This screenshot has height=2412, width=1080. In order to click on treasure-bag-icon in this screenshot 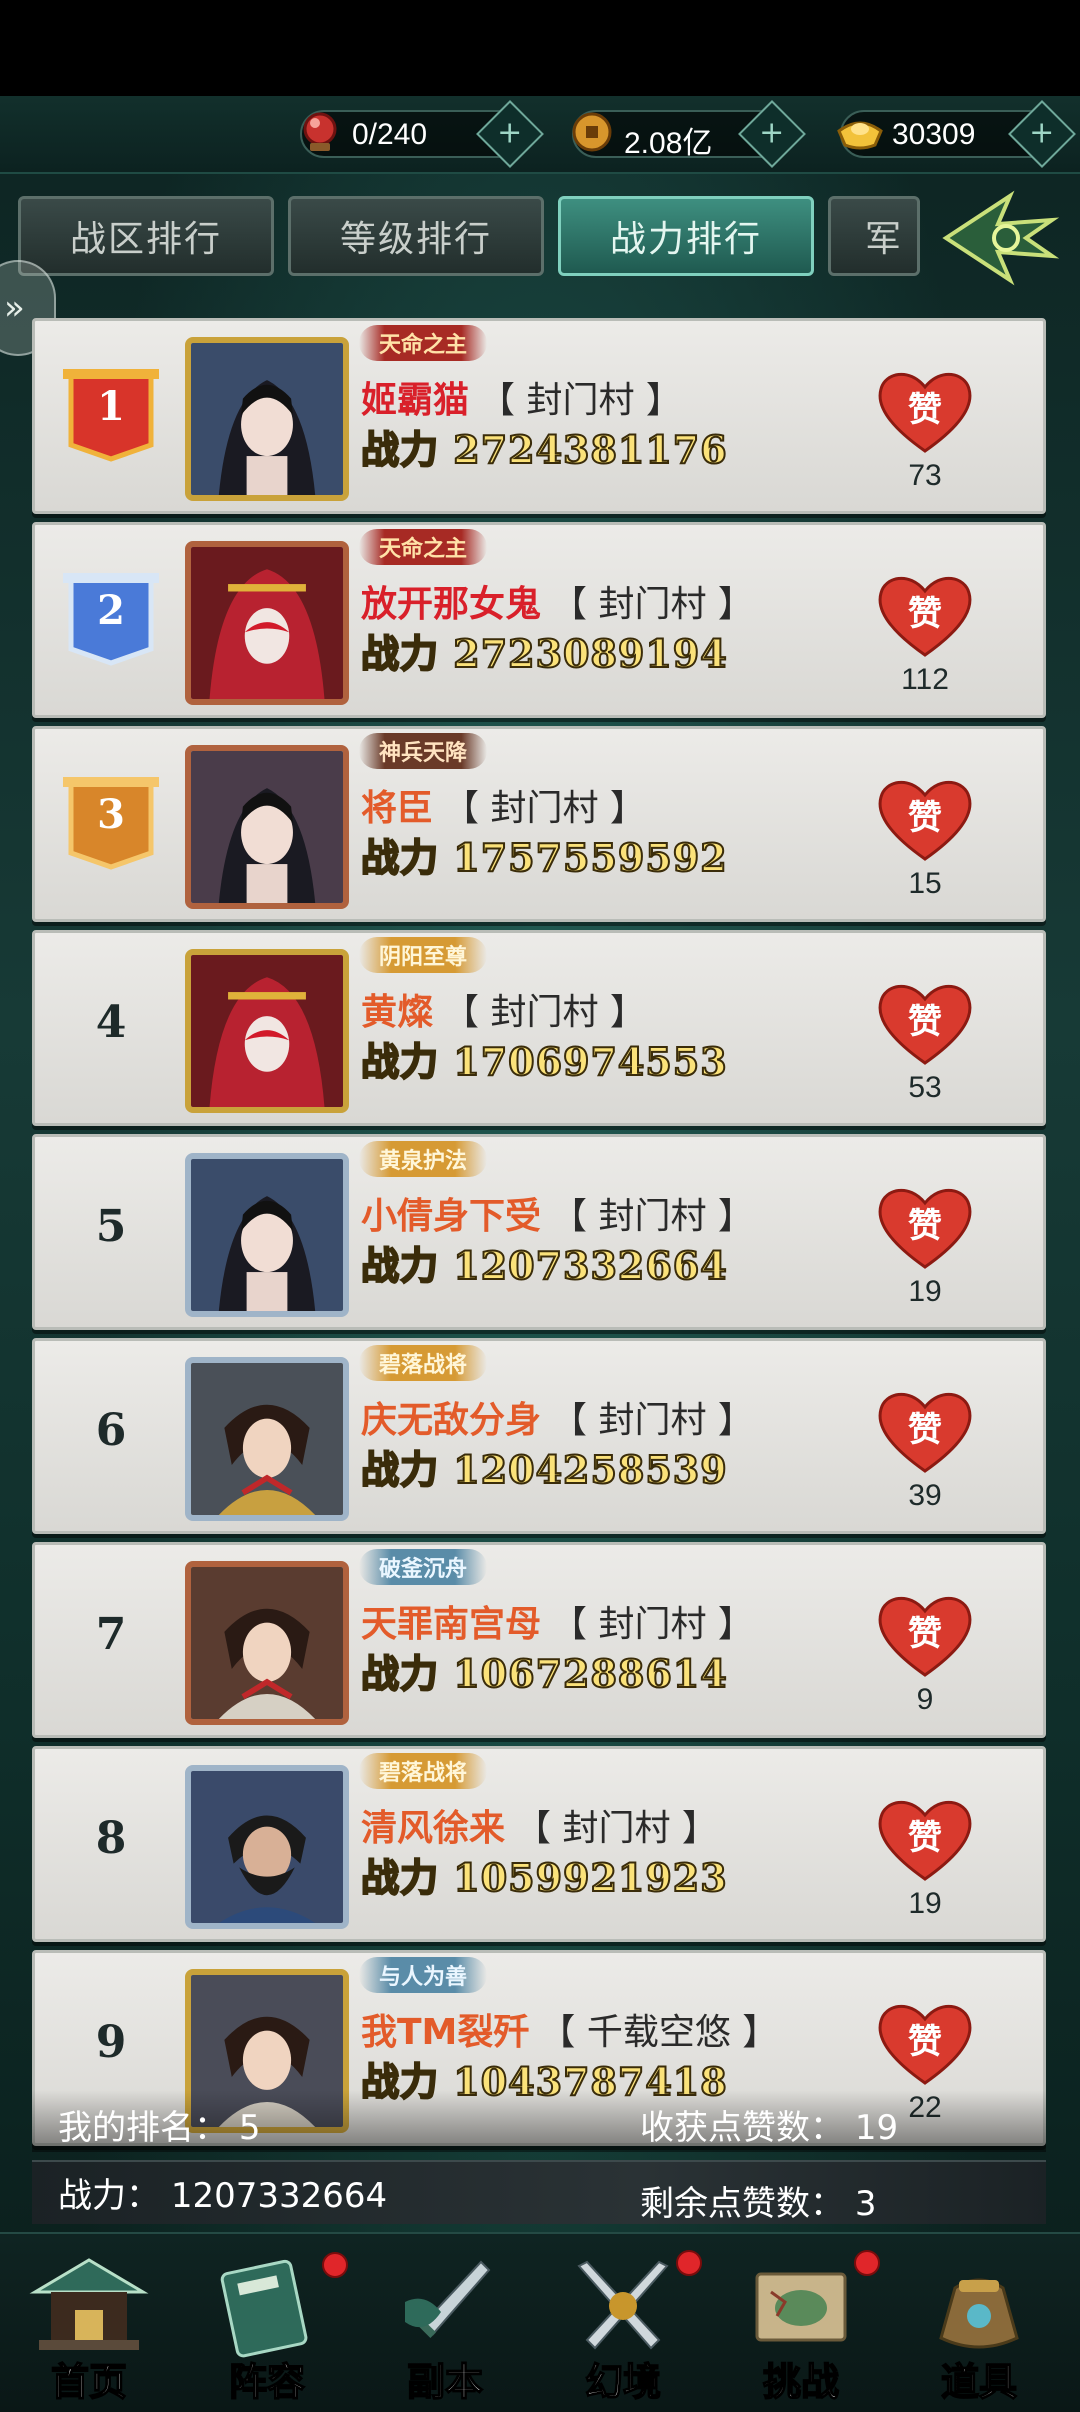, I will do `click(979, 2313)`.